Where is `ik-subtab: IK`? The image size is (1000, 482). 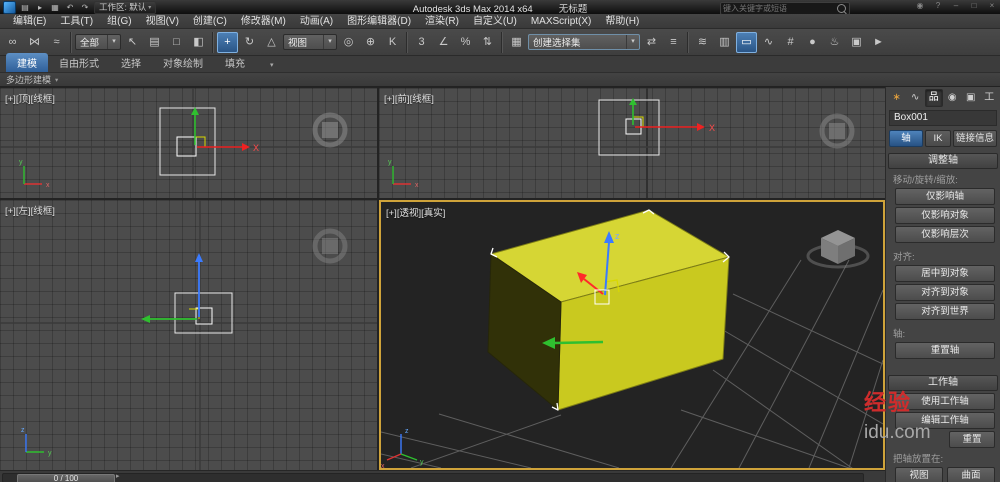
ik-subtab: IK is located at coordinates (938, 138).